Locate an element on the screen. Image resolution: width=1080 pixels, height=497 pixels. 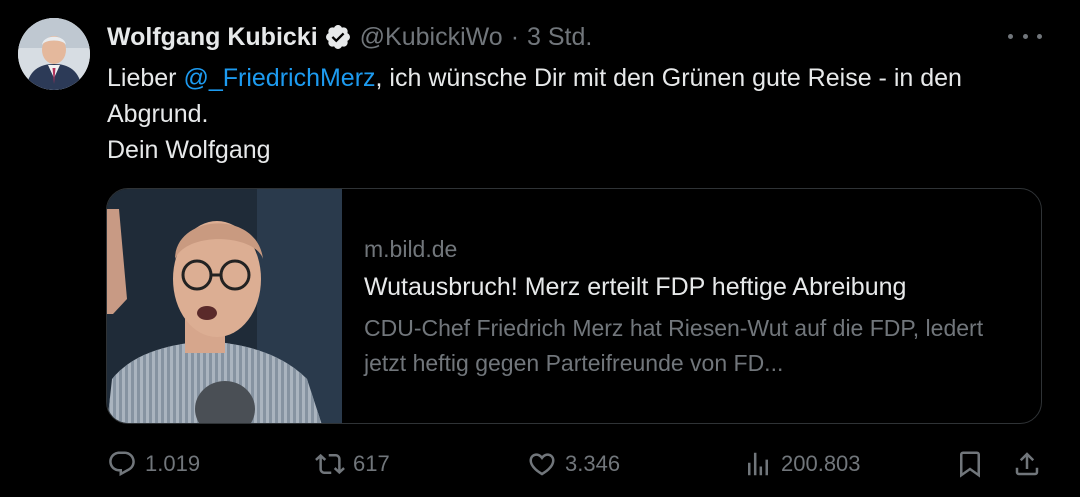
bookmark-button is located at coordinates (970, 464).